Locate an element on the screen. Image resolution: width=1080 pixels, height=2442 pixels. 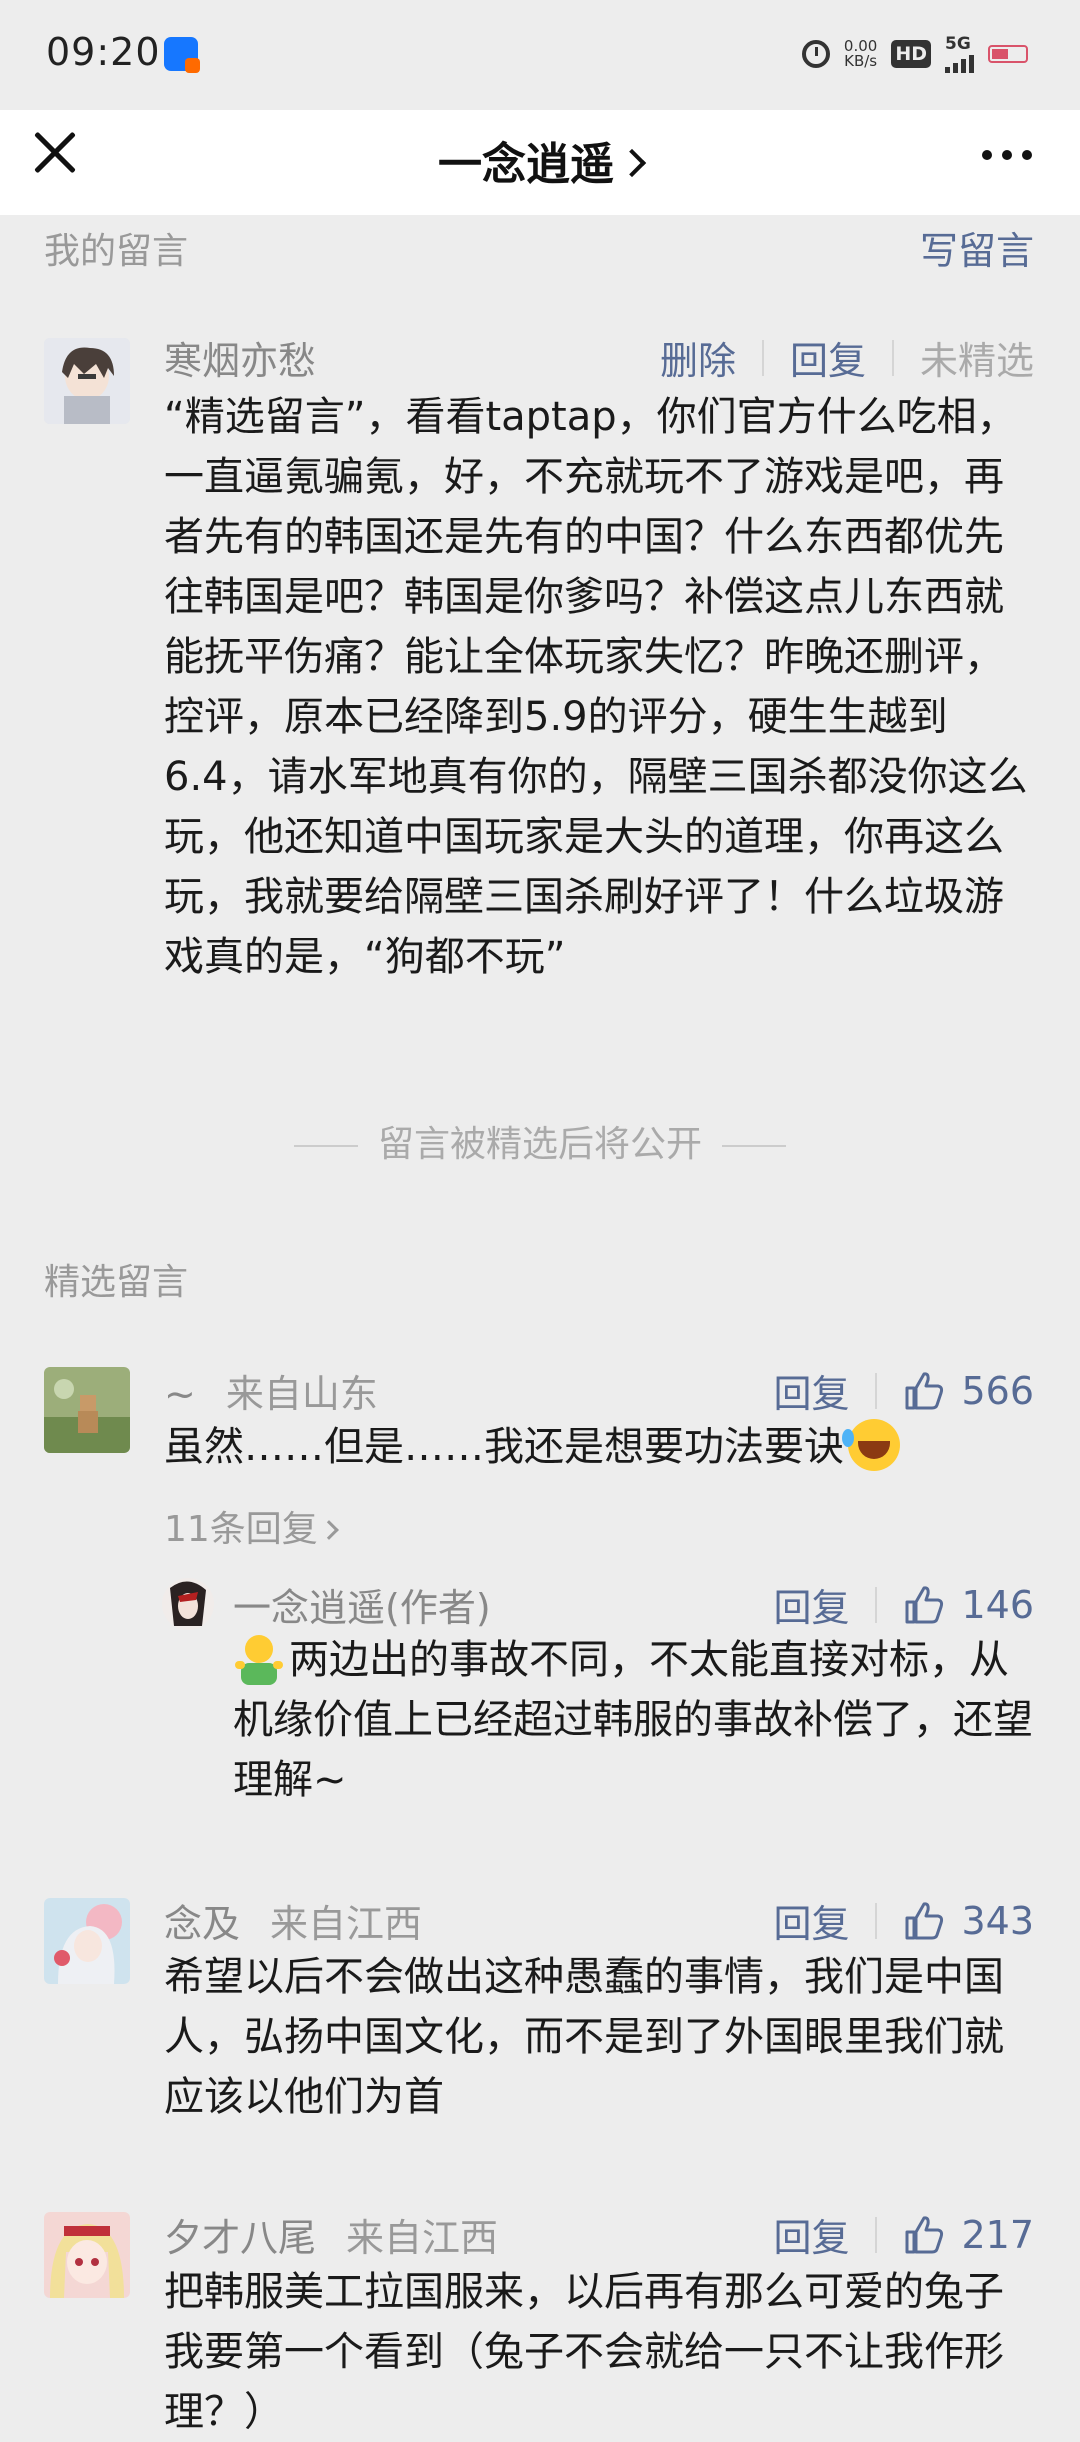
net-speed: 0.00 KB/s is located at coordinates (860, 54).